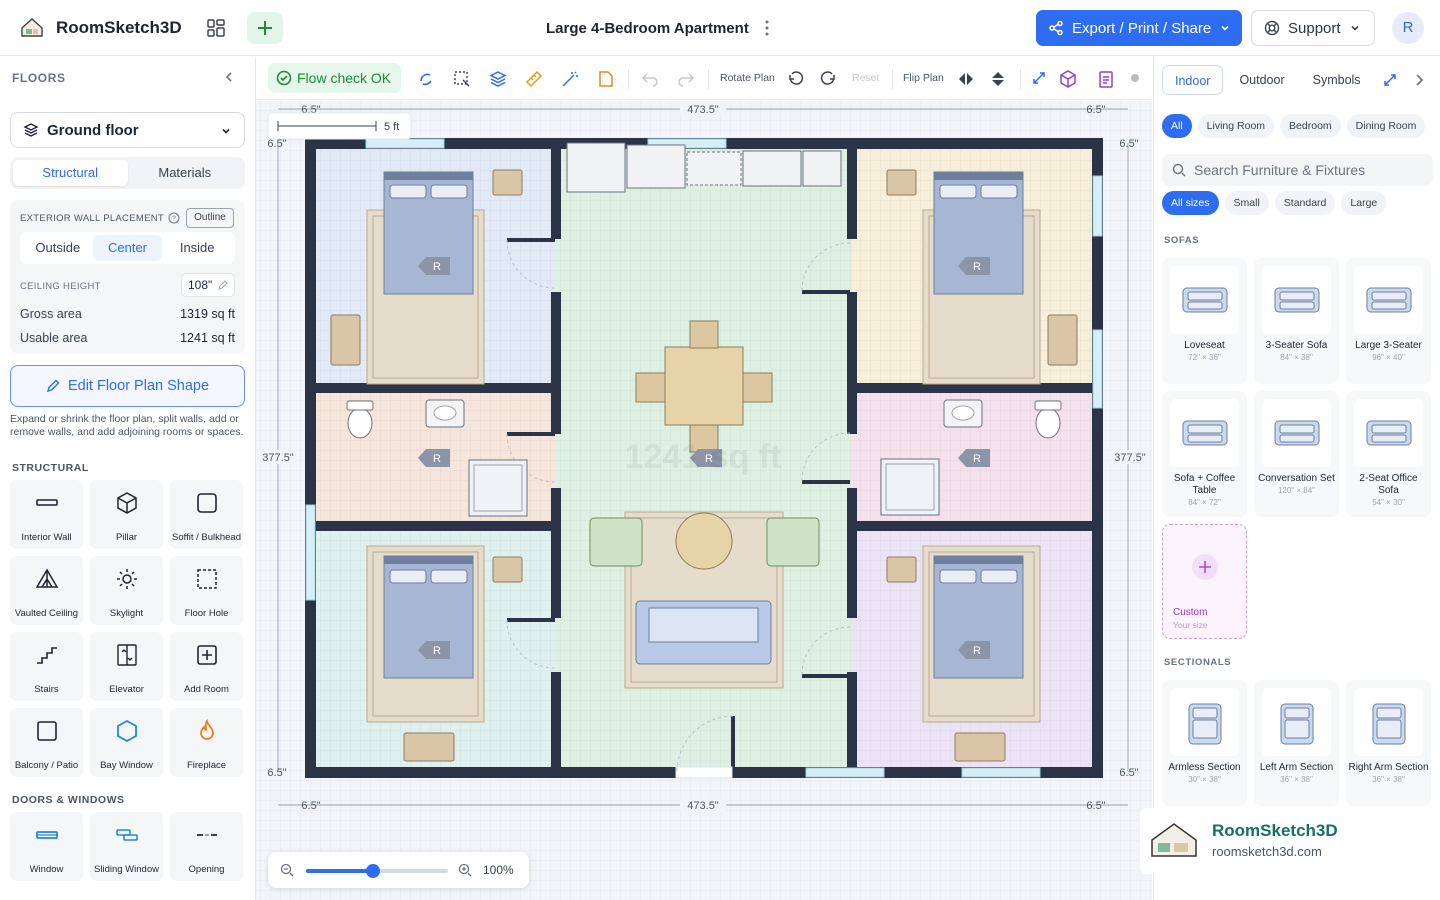  What do you see at coordinates (767, 28) in the screenshot?
I see `kebab-menu-icon` at bounding box center [767, 28].